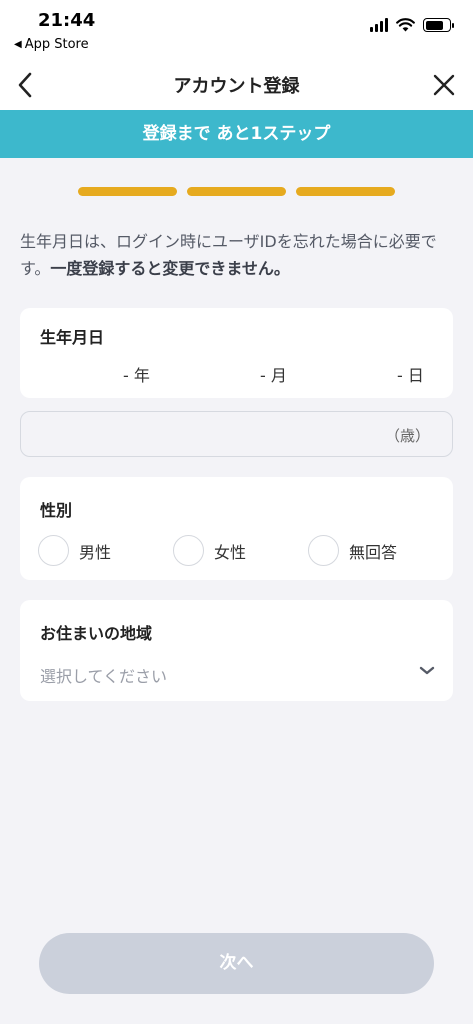 This screenshot has width=473, height=1024. Describe the element at coordinates (96, 633) in the screenshot. I see `region-label: お住まいの地域` at that location.